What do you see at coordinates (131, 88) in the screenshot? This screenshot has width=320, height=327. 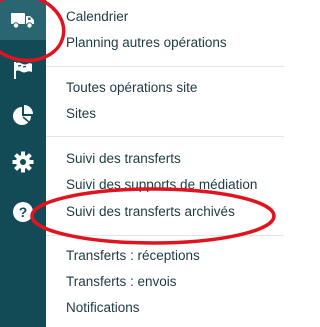 I see `menu-item-toutes-operations-site: Toutes opérations site` at bounding box center [131, 88].